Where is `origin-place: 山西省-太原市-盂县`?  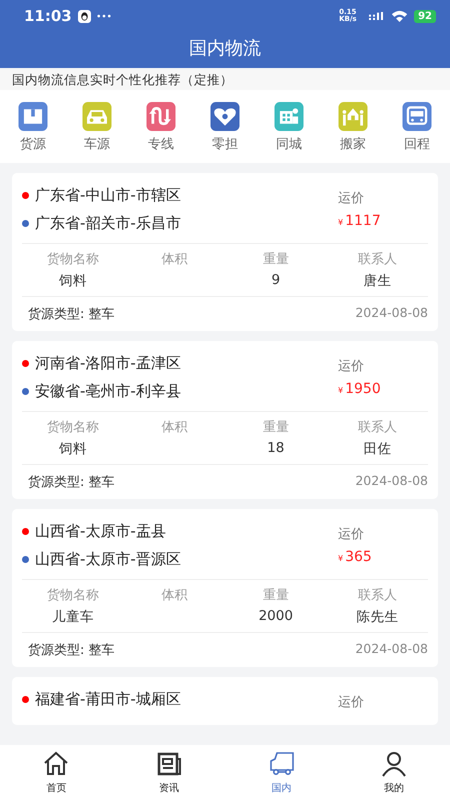 origin-place: 山西省-太原市-盂县 is located at coordinates (100, 531).